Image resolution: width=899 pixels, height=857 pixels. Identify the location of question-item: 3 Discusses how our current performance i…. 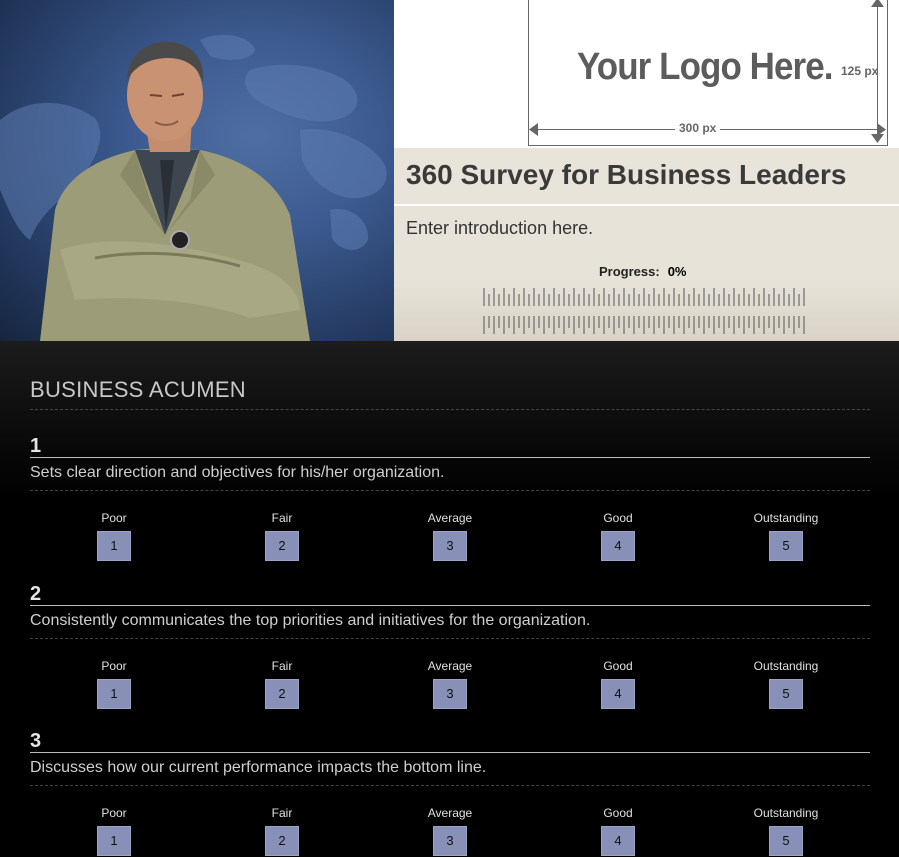
(450, 793).